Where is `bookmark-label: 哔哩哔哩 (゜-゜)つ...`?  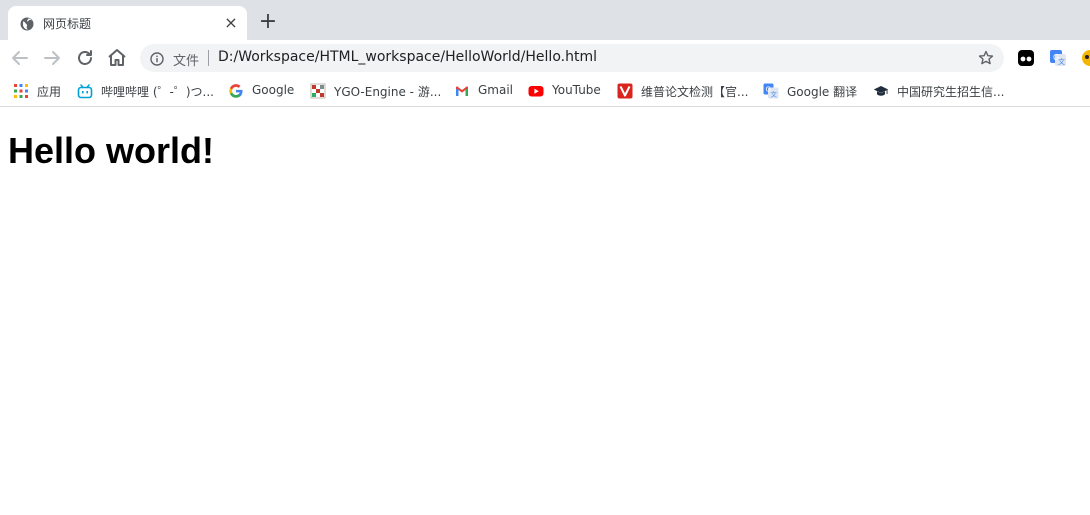 bookmark-label: 哔哩哔哩 (゜-゜)つ... is located at coordinates (157, 92).